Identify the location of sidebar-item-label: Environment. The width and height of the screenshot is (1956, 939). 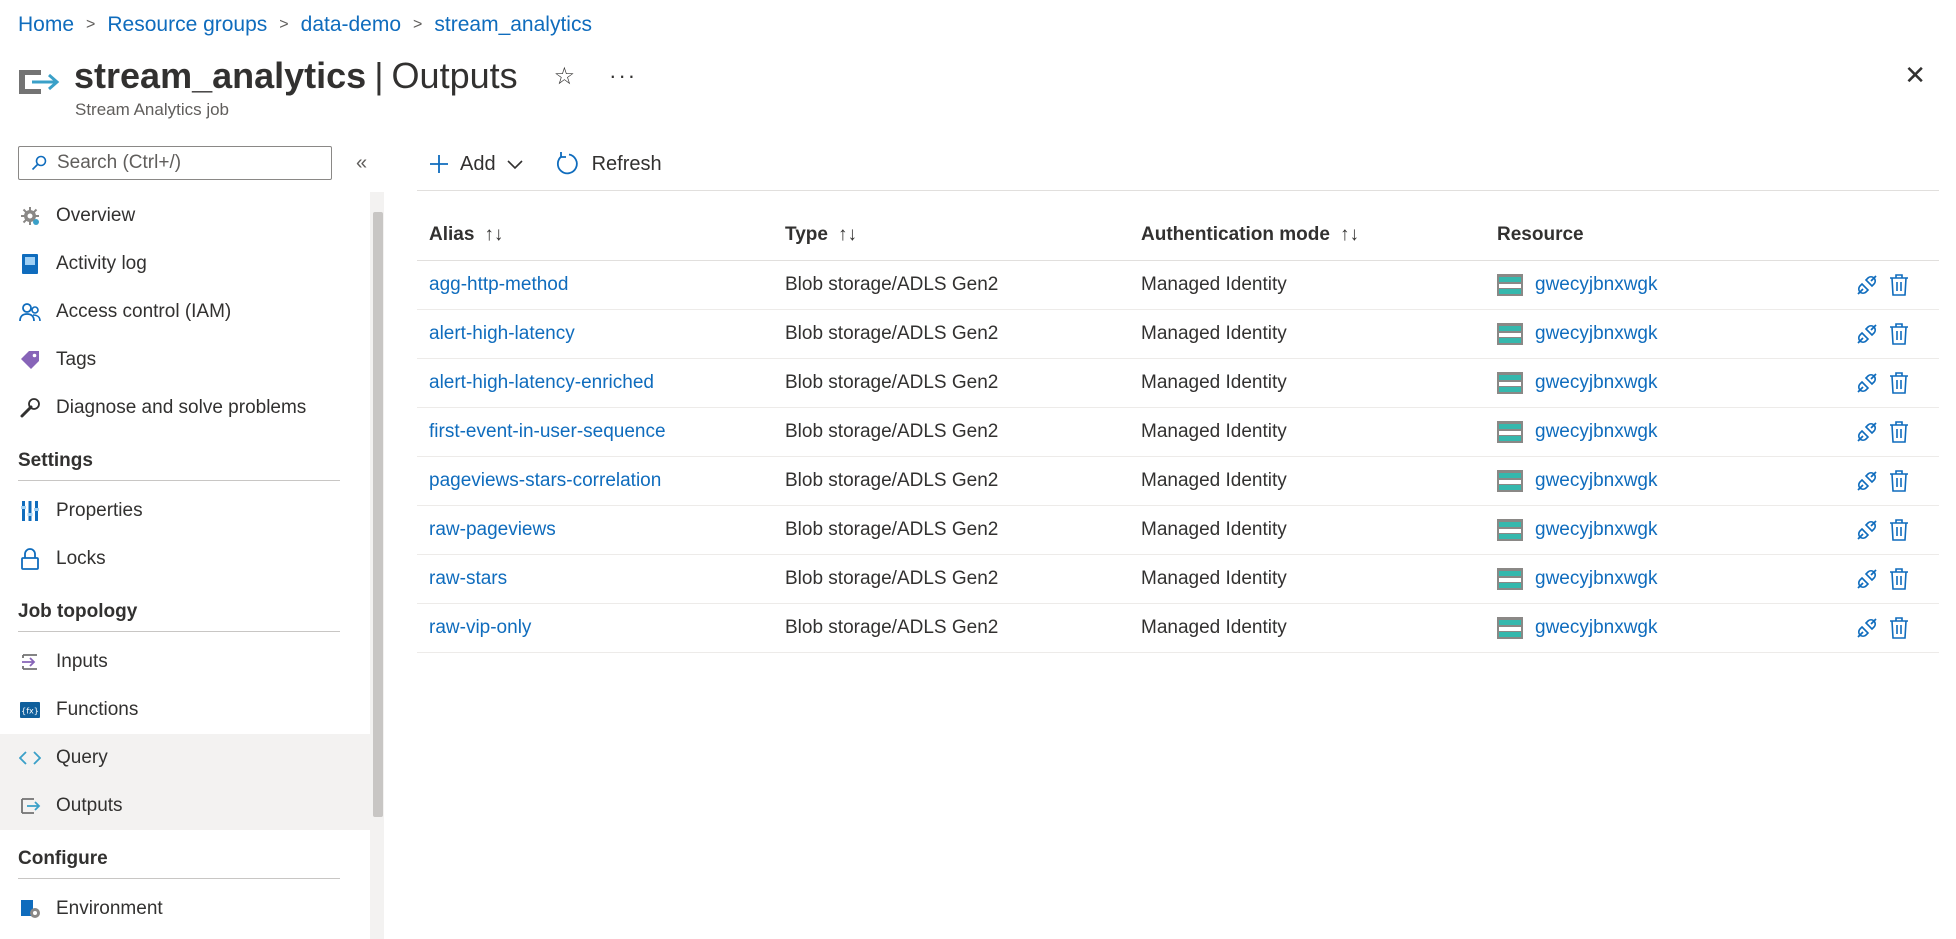
(109, 908).